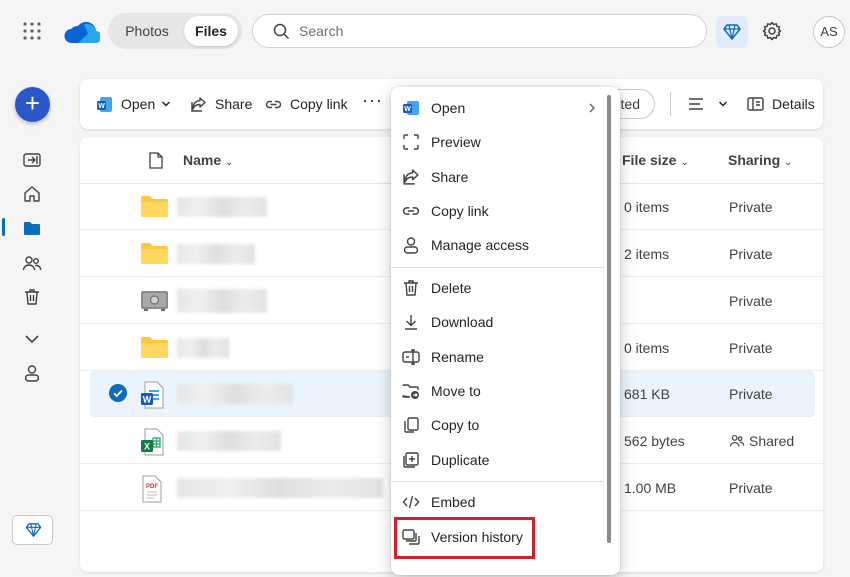  Describe the element at coordinates (411, 357) in the screenshot. I see `rename-icon` at that location.